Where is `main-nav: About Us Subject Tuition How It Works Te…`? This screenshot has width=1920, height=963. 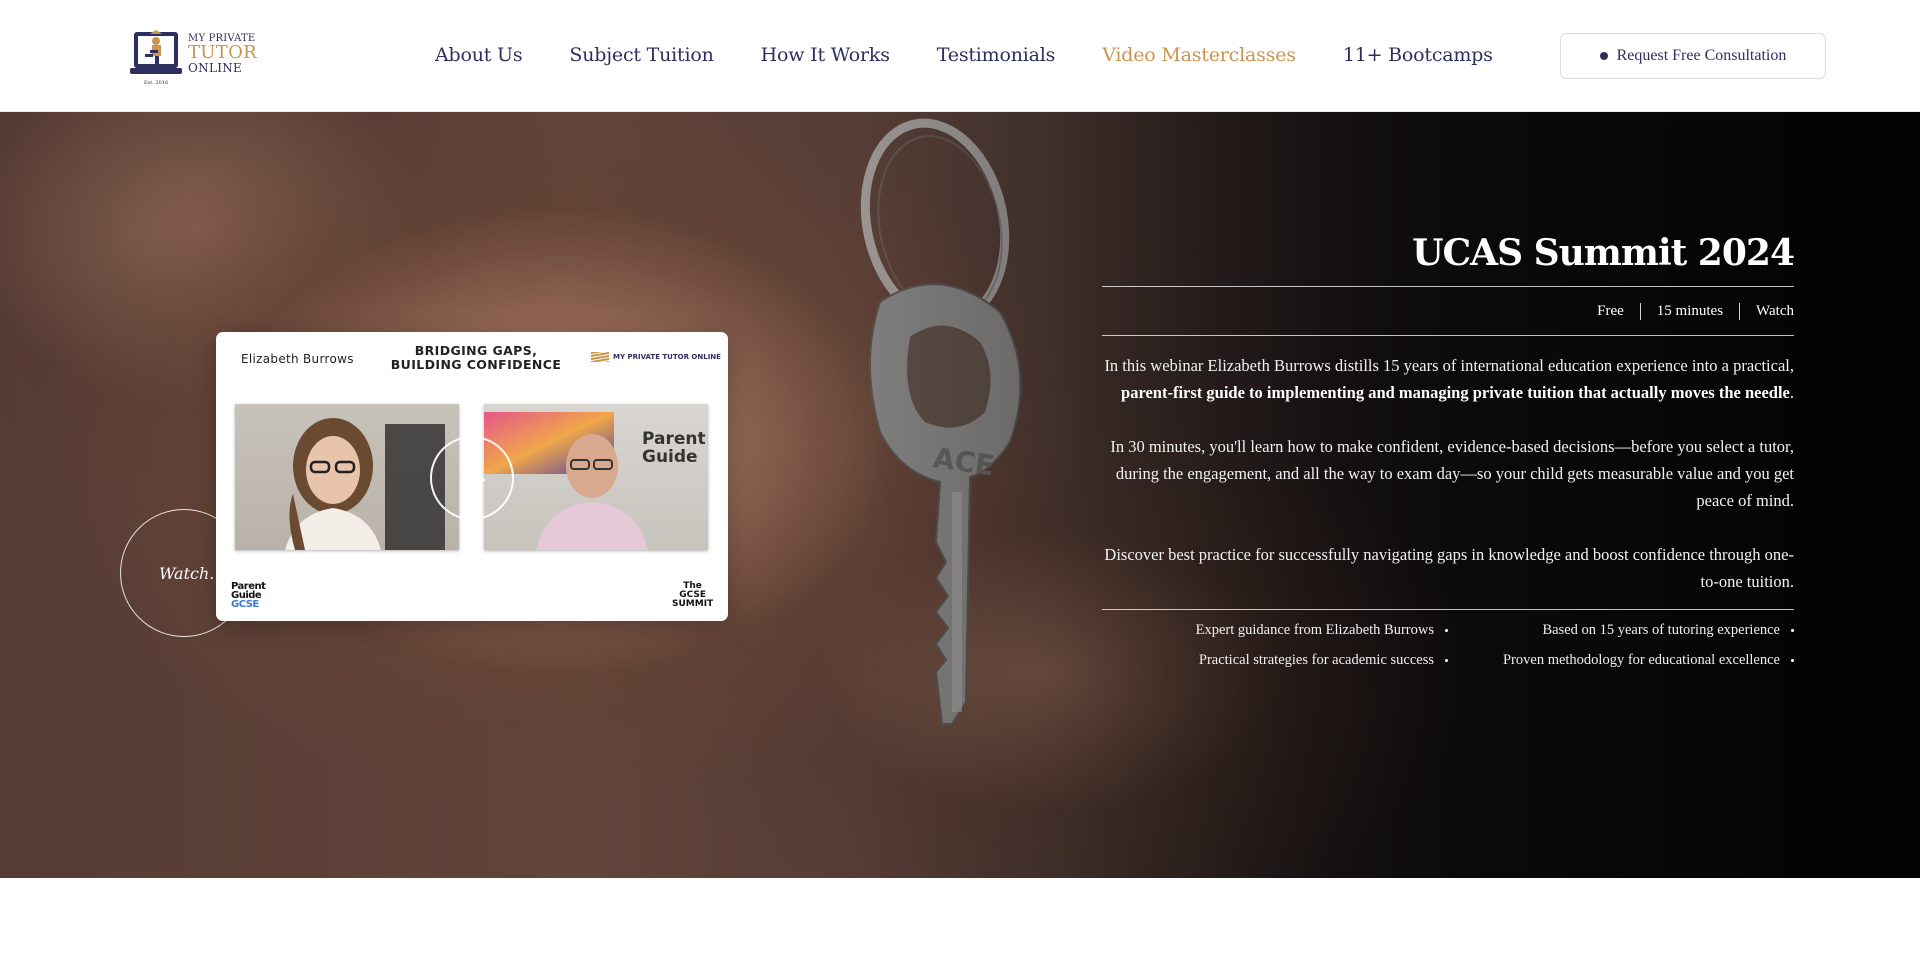 main-nav: About Us Subject Tuition How It Works Te… is located at coordinates (987, 55).